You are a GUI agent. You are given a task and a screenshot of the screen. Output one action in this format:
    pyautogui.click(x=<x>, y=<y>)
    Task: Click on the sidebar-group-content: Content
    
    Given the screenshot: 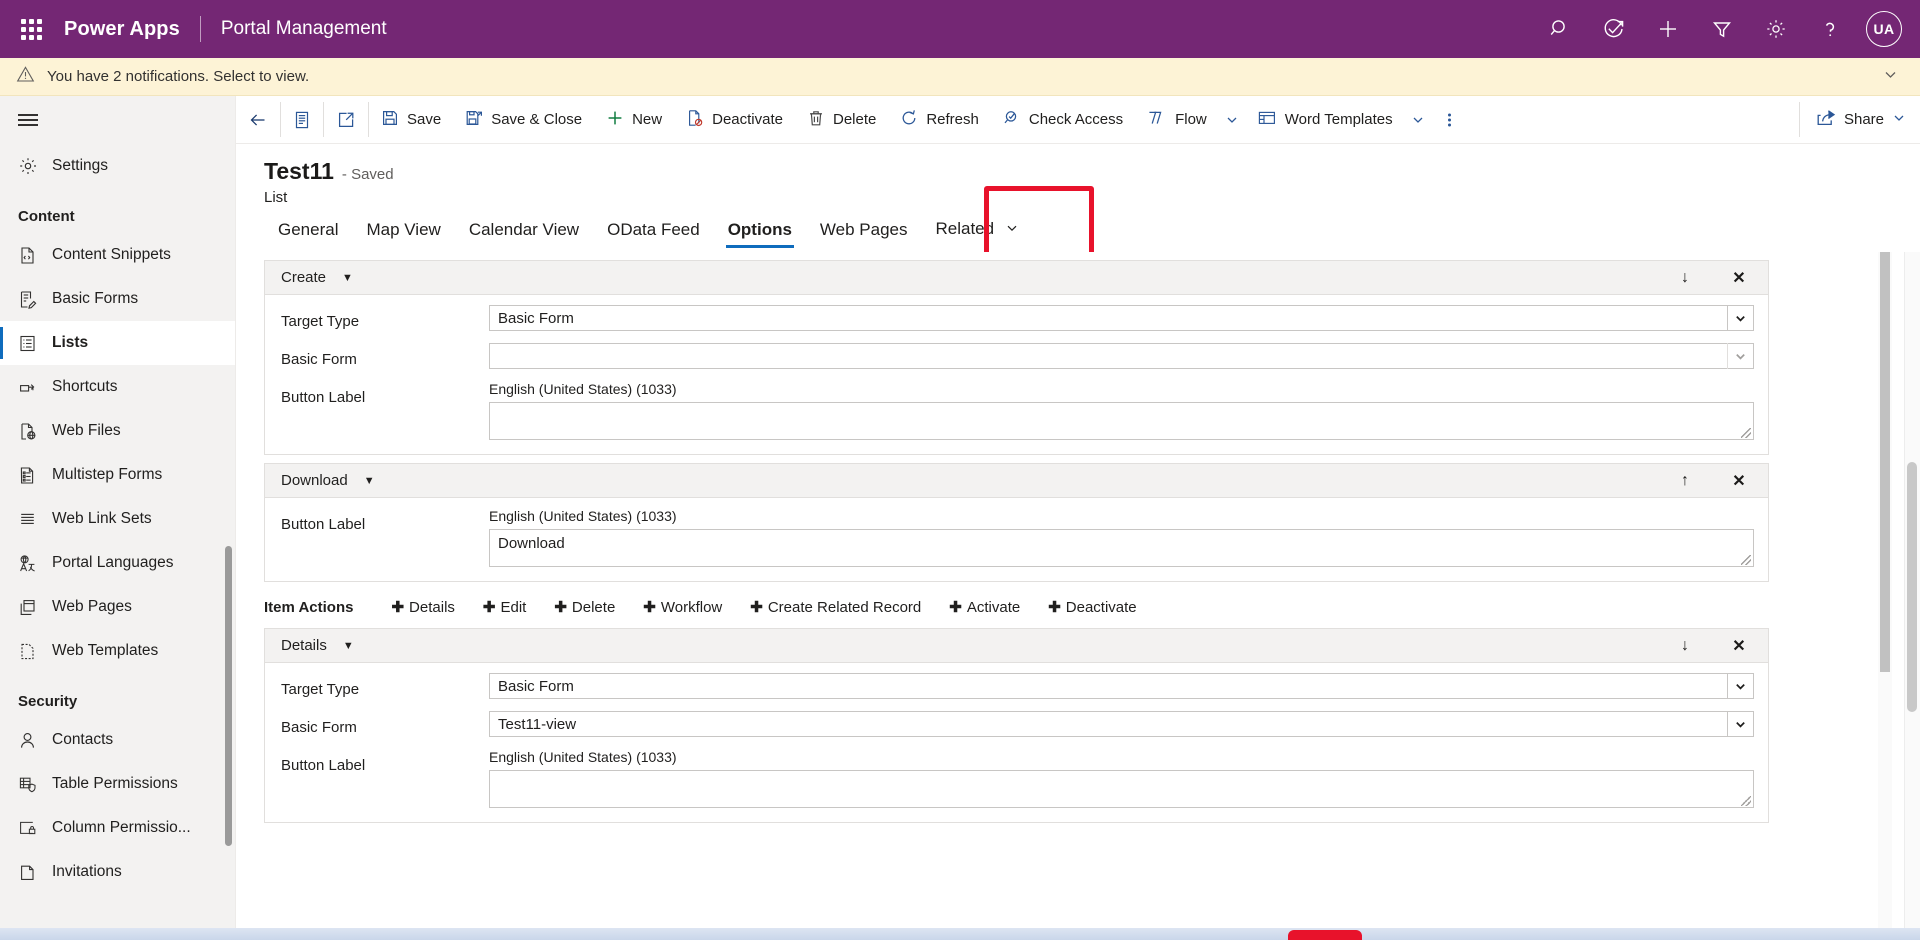 What is the action you would take?
    pyautogui.click(x=46, y=216)
    